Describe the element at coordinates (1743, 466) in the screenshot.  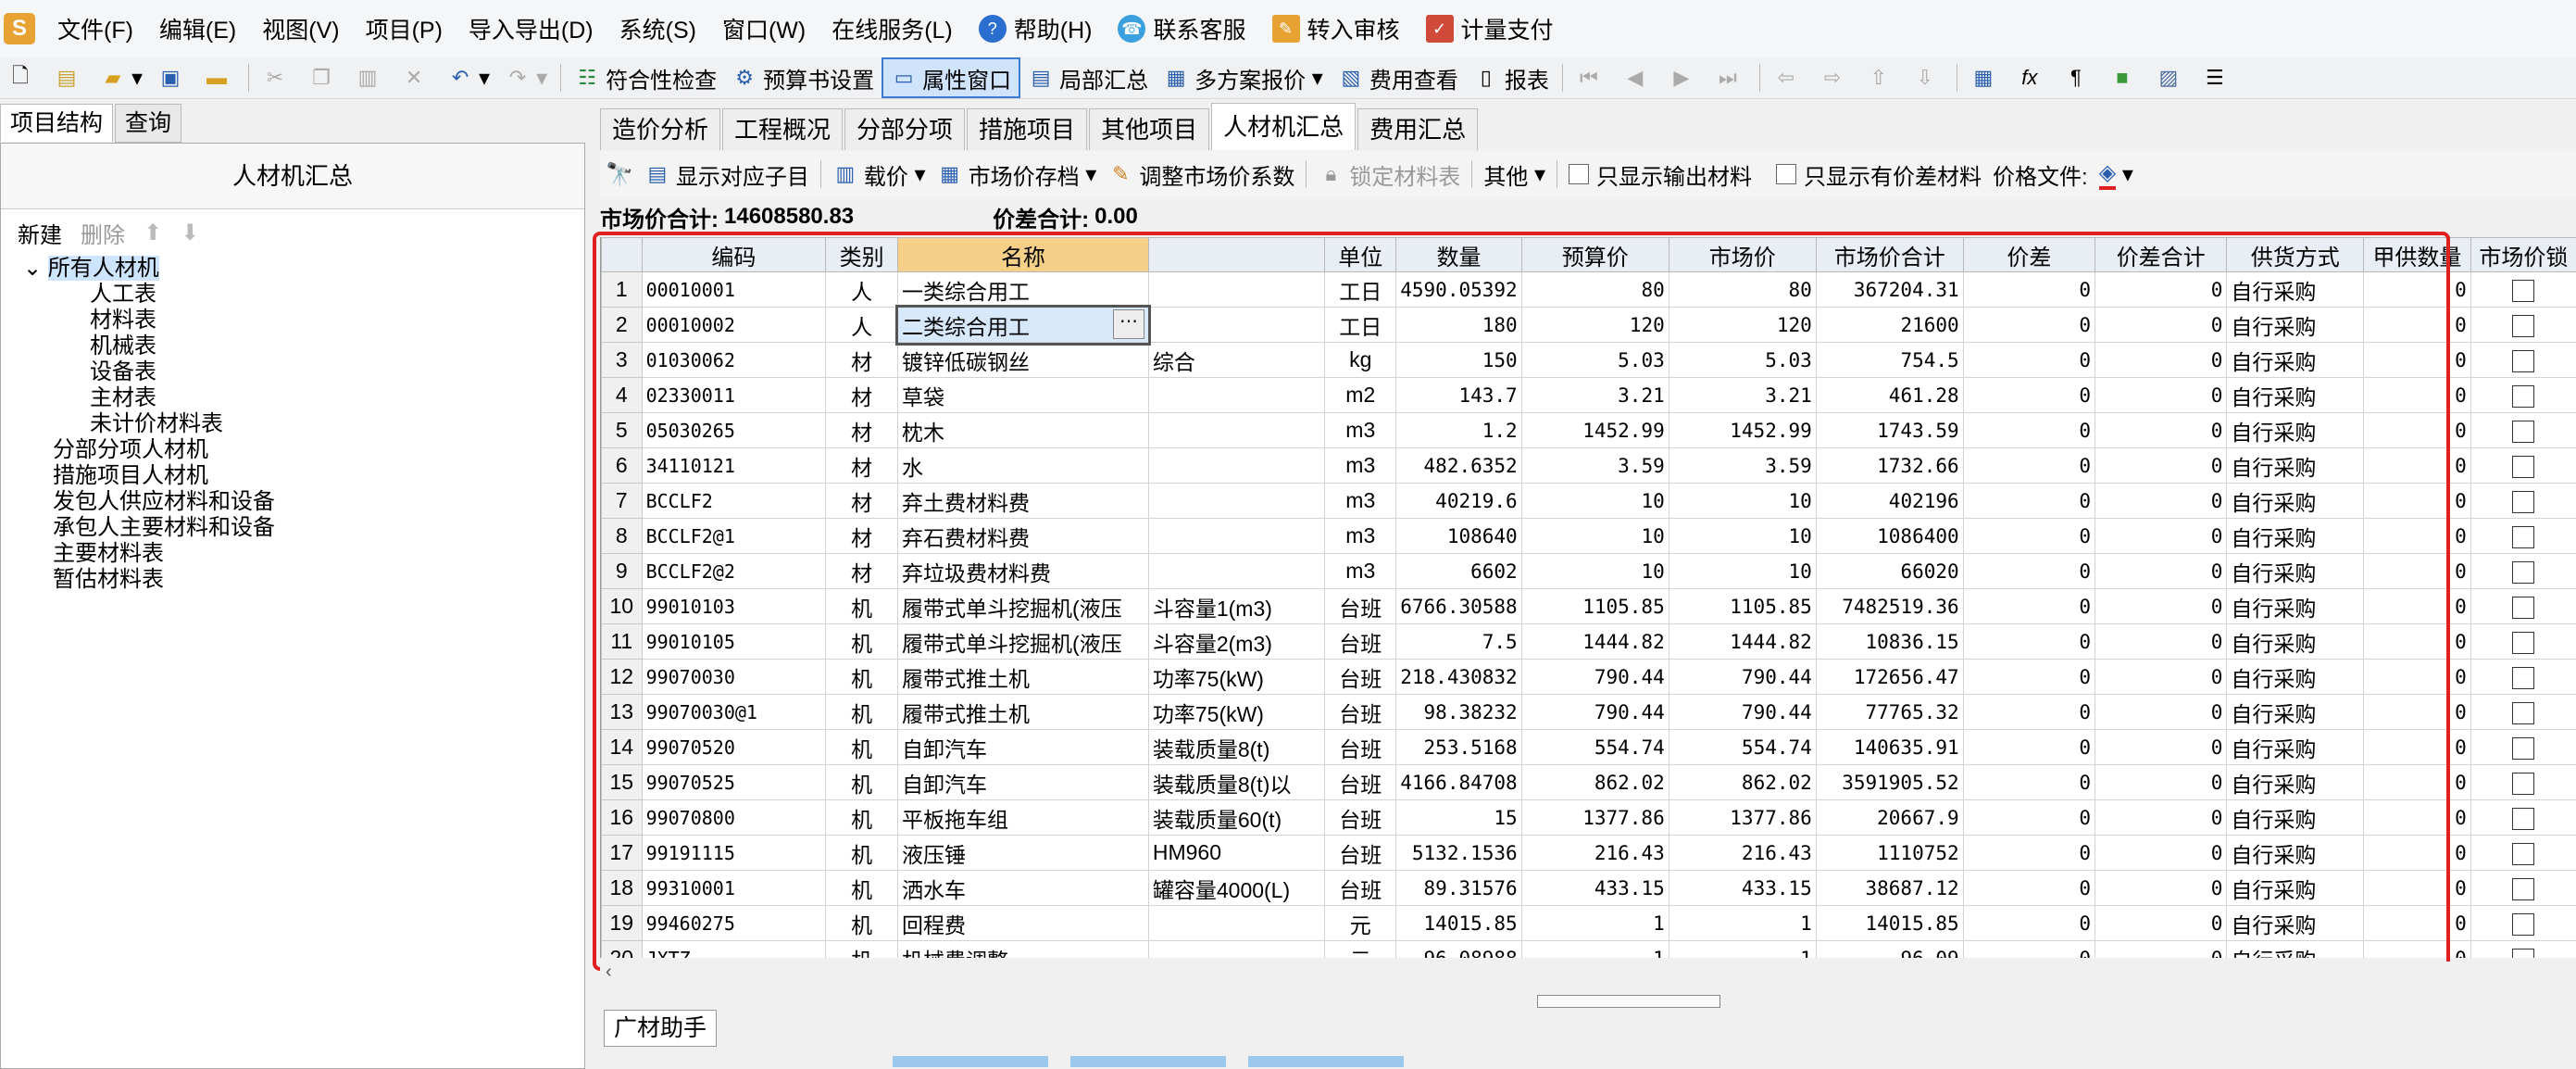
I see `market-price-cell: 3.59` at that location.